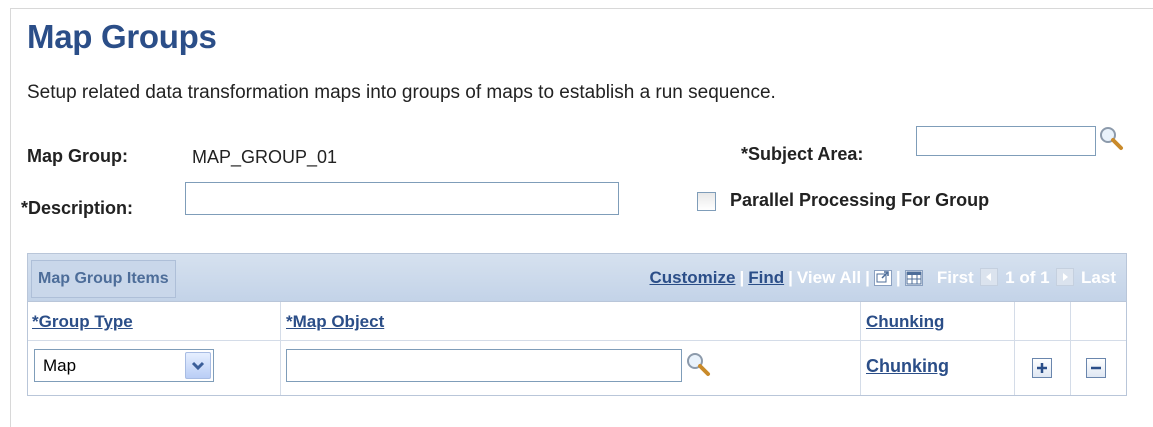  What do you see at coordinates (989, 277) in the screenshot?
I see `previous-arrow-icon` at bounding box center [989, 277].